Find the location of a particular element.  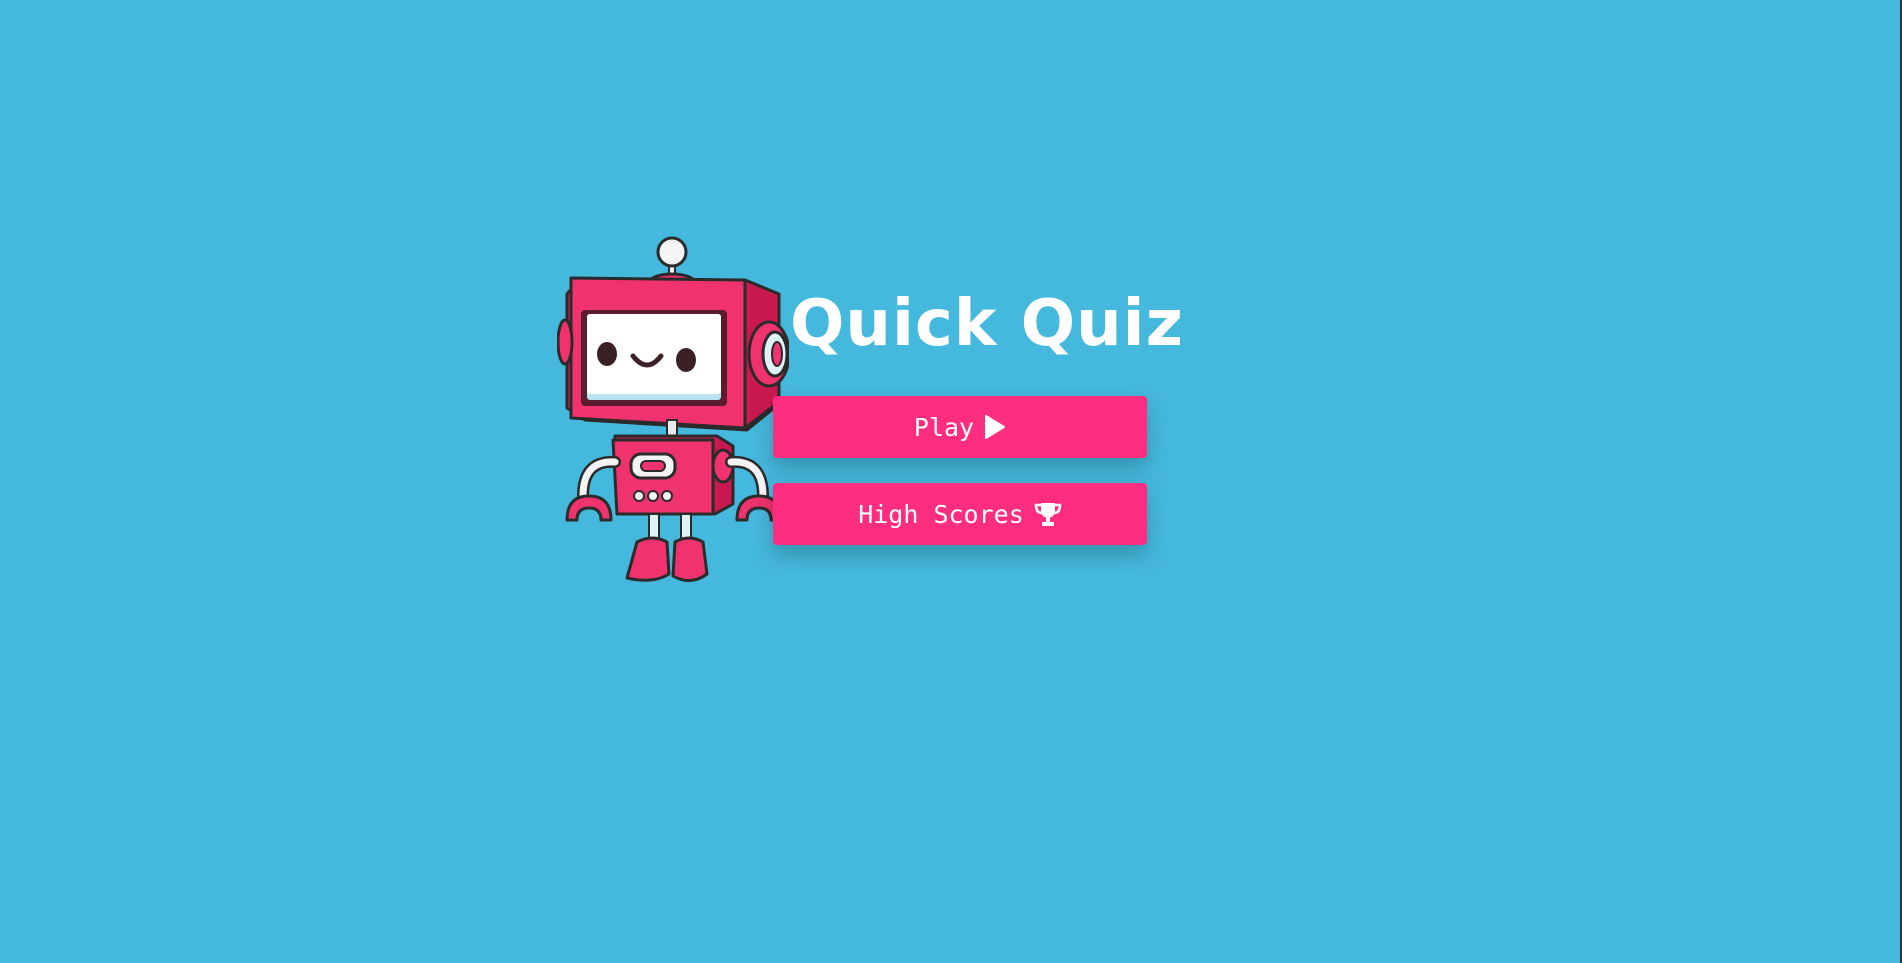

play-button-label: Play is located at coordinates (944, 427).